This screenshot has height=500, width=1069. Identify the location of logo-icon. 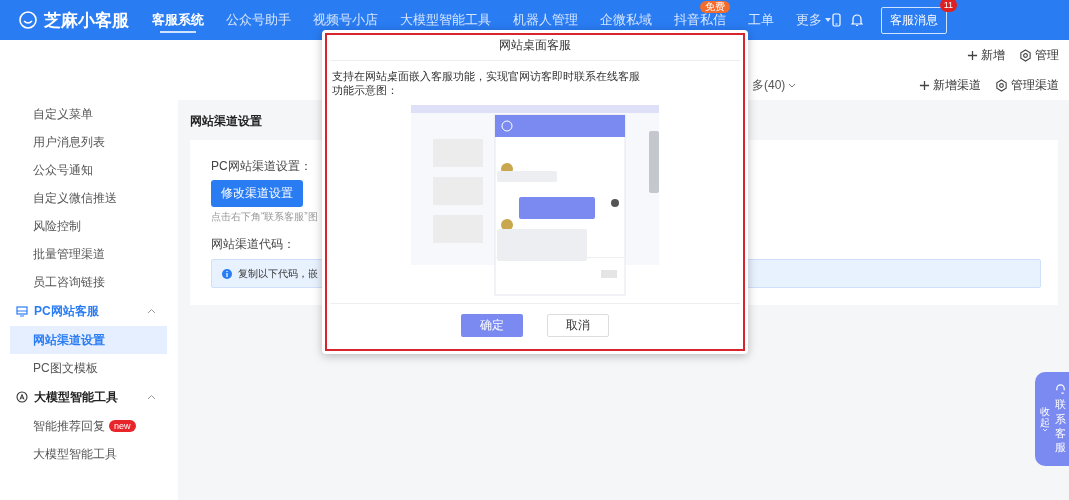
(28, 20).